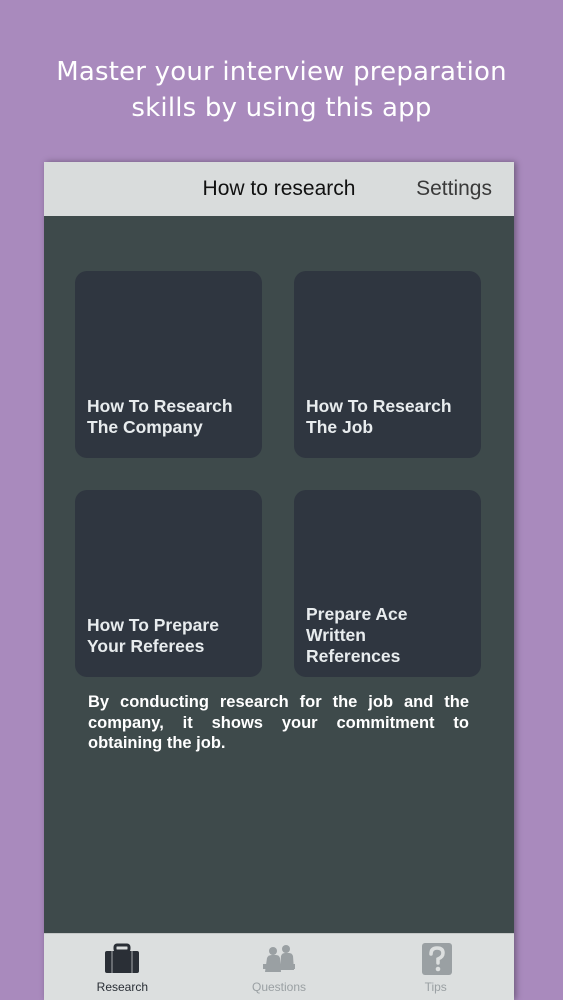 Image resolution: width=563 pixels, height=1000 pixels. I want to click on people-icon, so click(279, 958).